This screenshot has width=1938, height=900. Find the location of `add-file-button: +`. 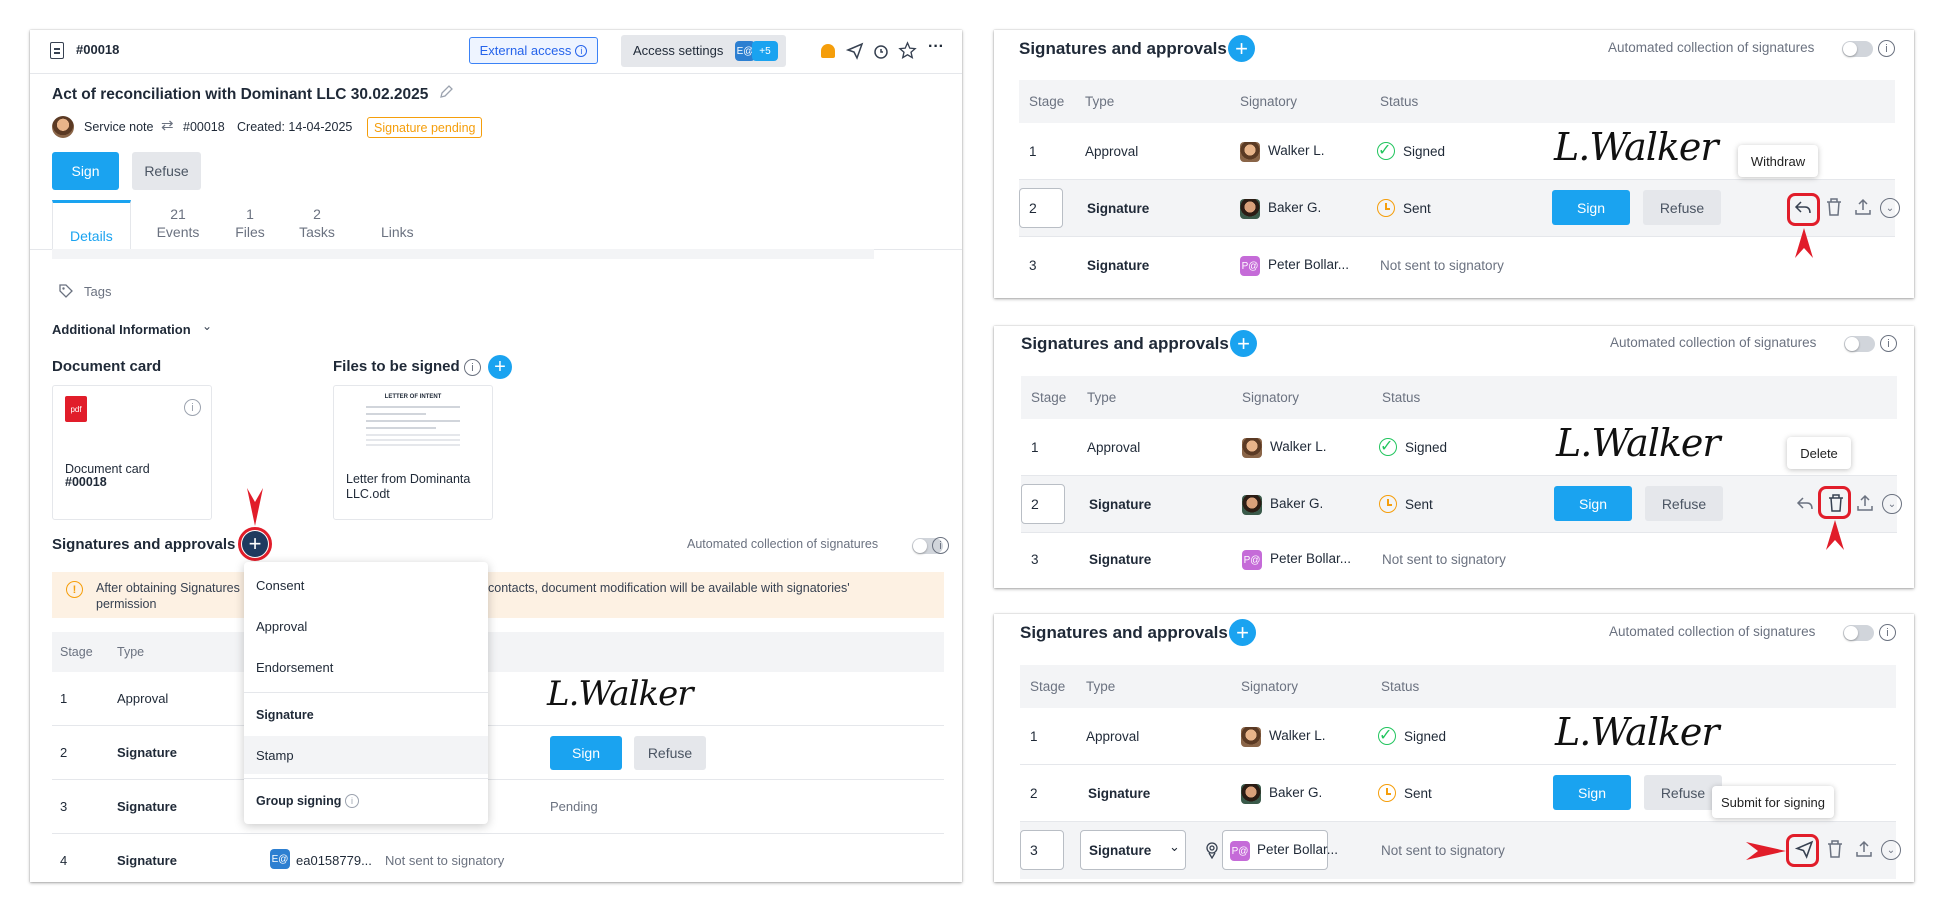

add-file-button: + is located at coordinates (500, 367).